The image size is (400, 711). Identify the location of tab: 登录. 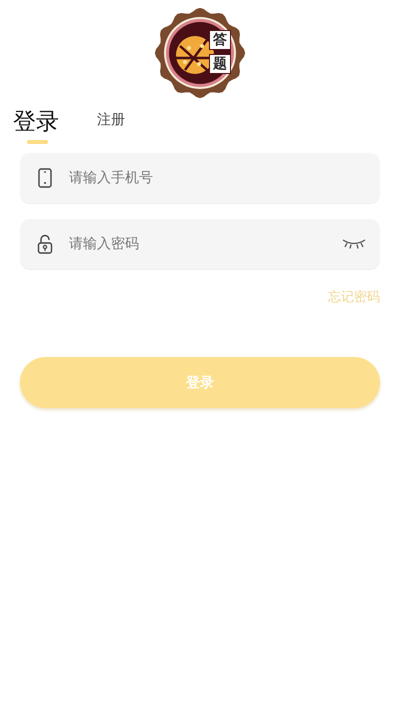
(36, 126).